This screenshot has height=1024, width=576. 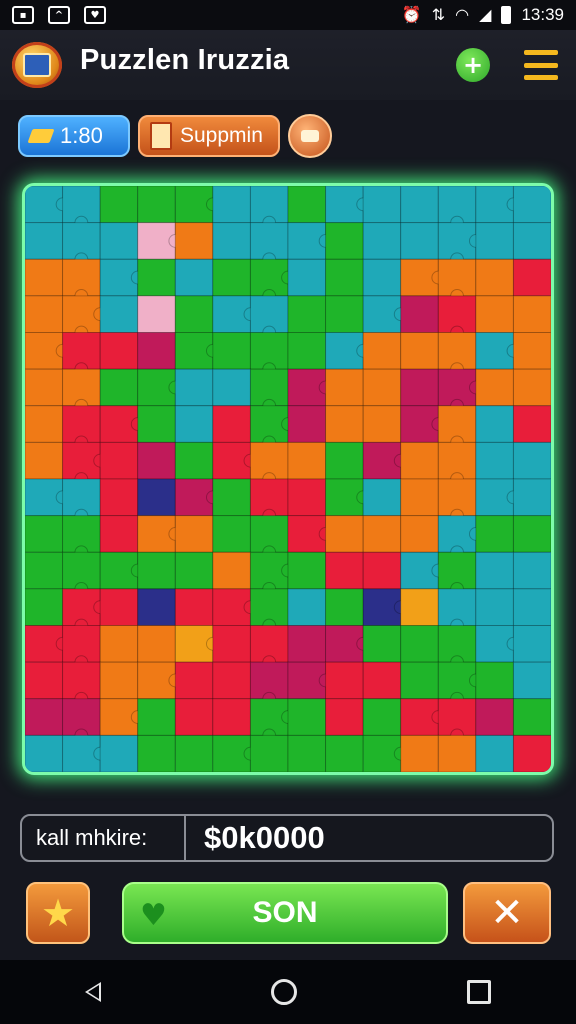 I want to click on recents-icon, so click(x=479, y=992).